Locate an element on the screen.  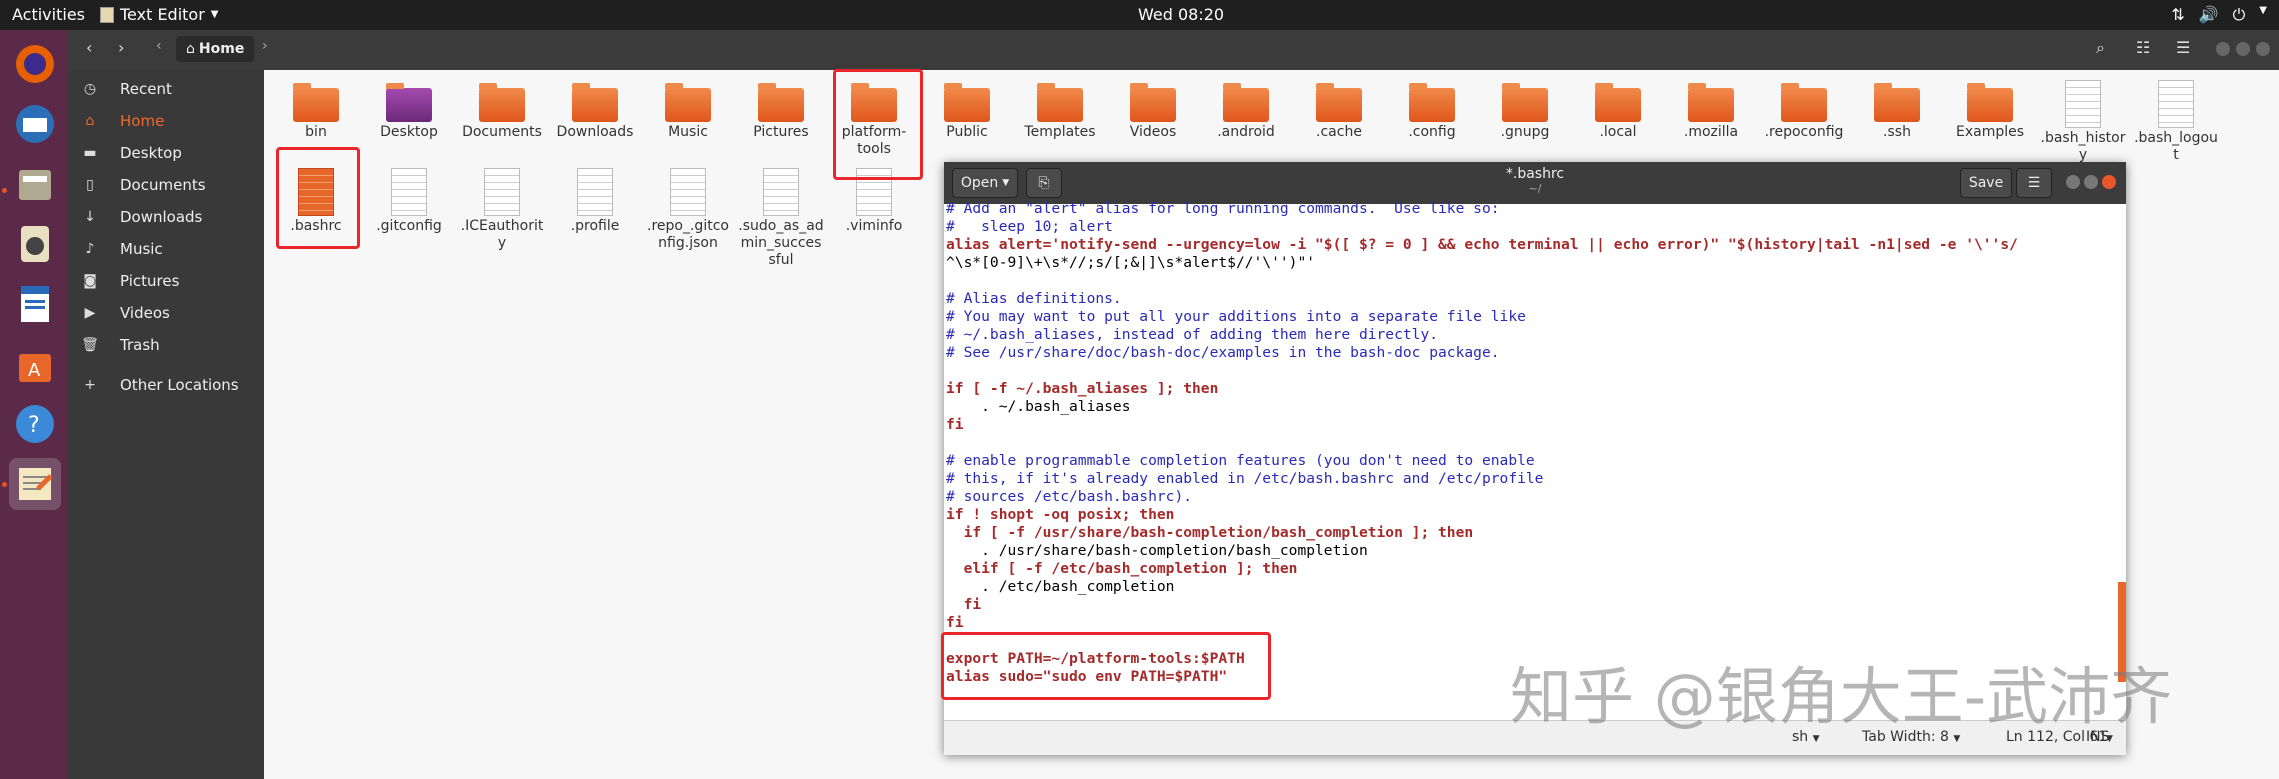
sidebar-item-documents: ▯ Documents is located at coordinates (166, 185).